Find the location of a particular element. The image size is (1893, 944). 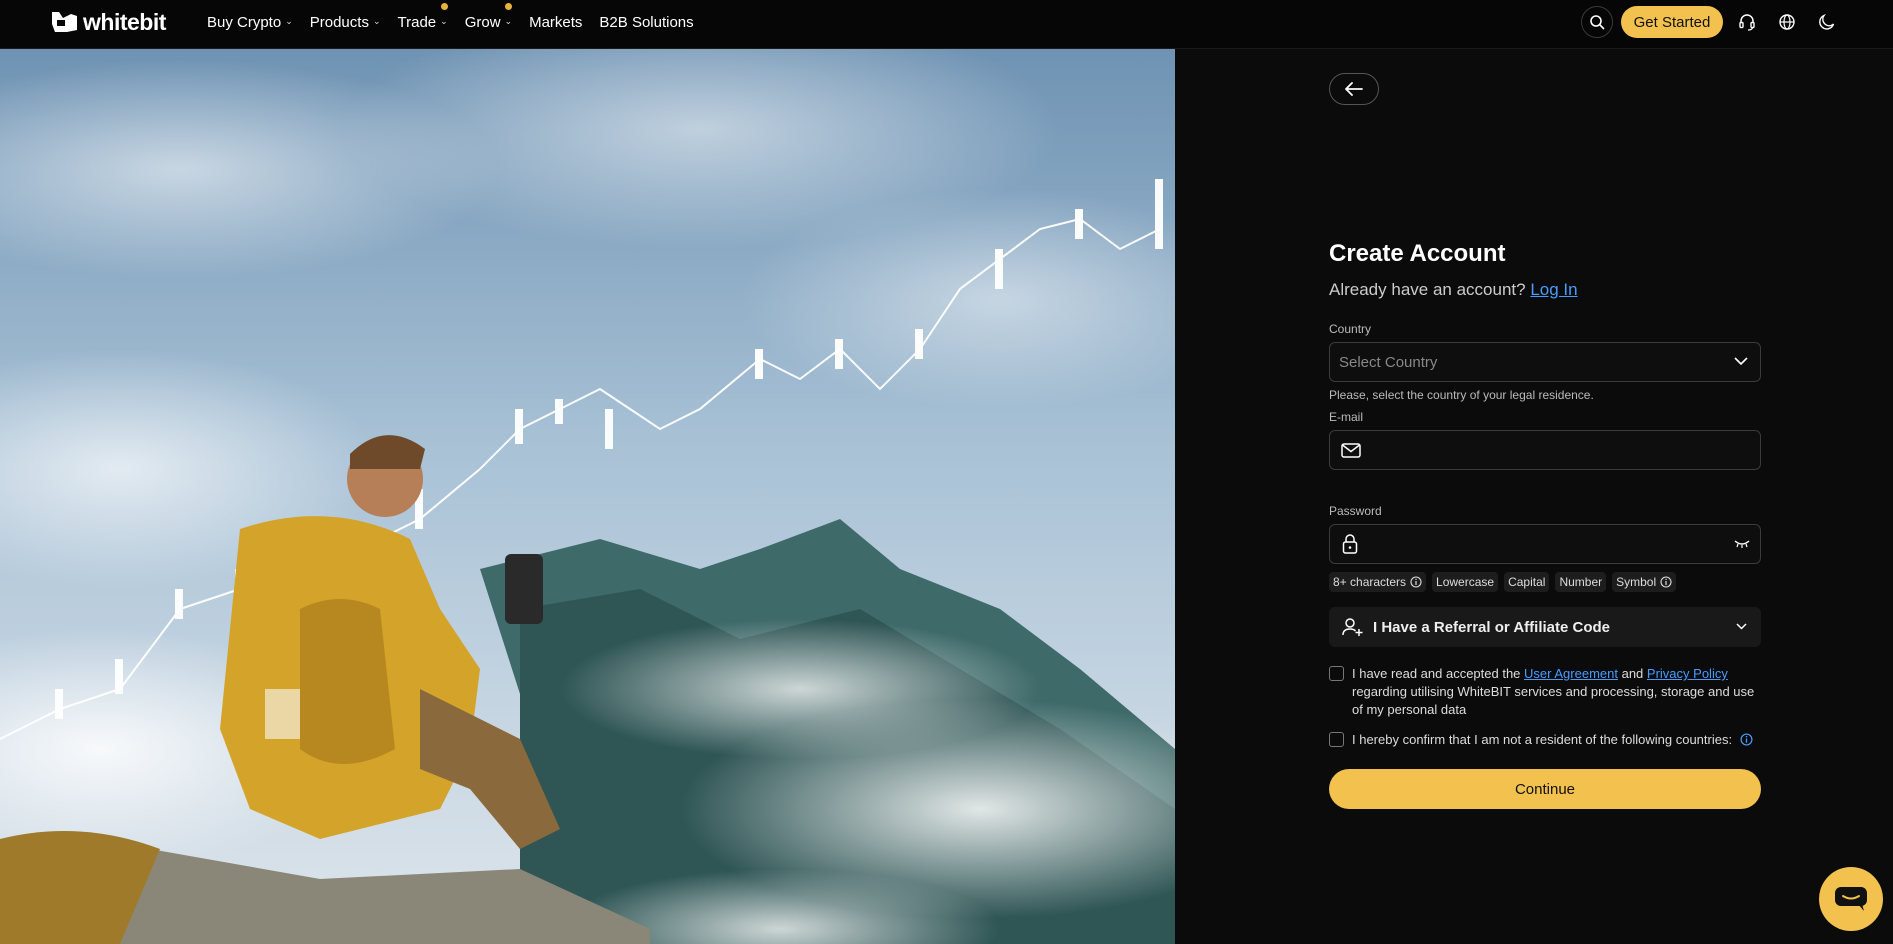

nav-b2b-solutions: B2B Solutions is located at coordinates (646, 22).